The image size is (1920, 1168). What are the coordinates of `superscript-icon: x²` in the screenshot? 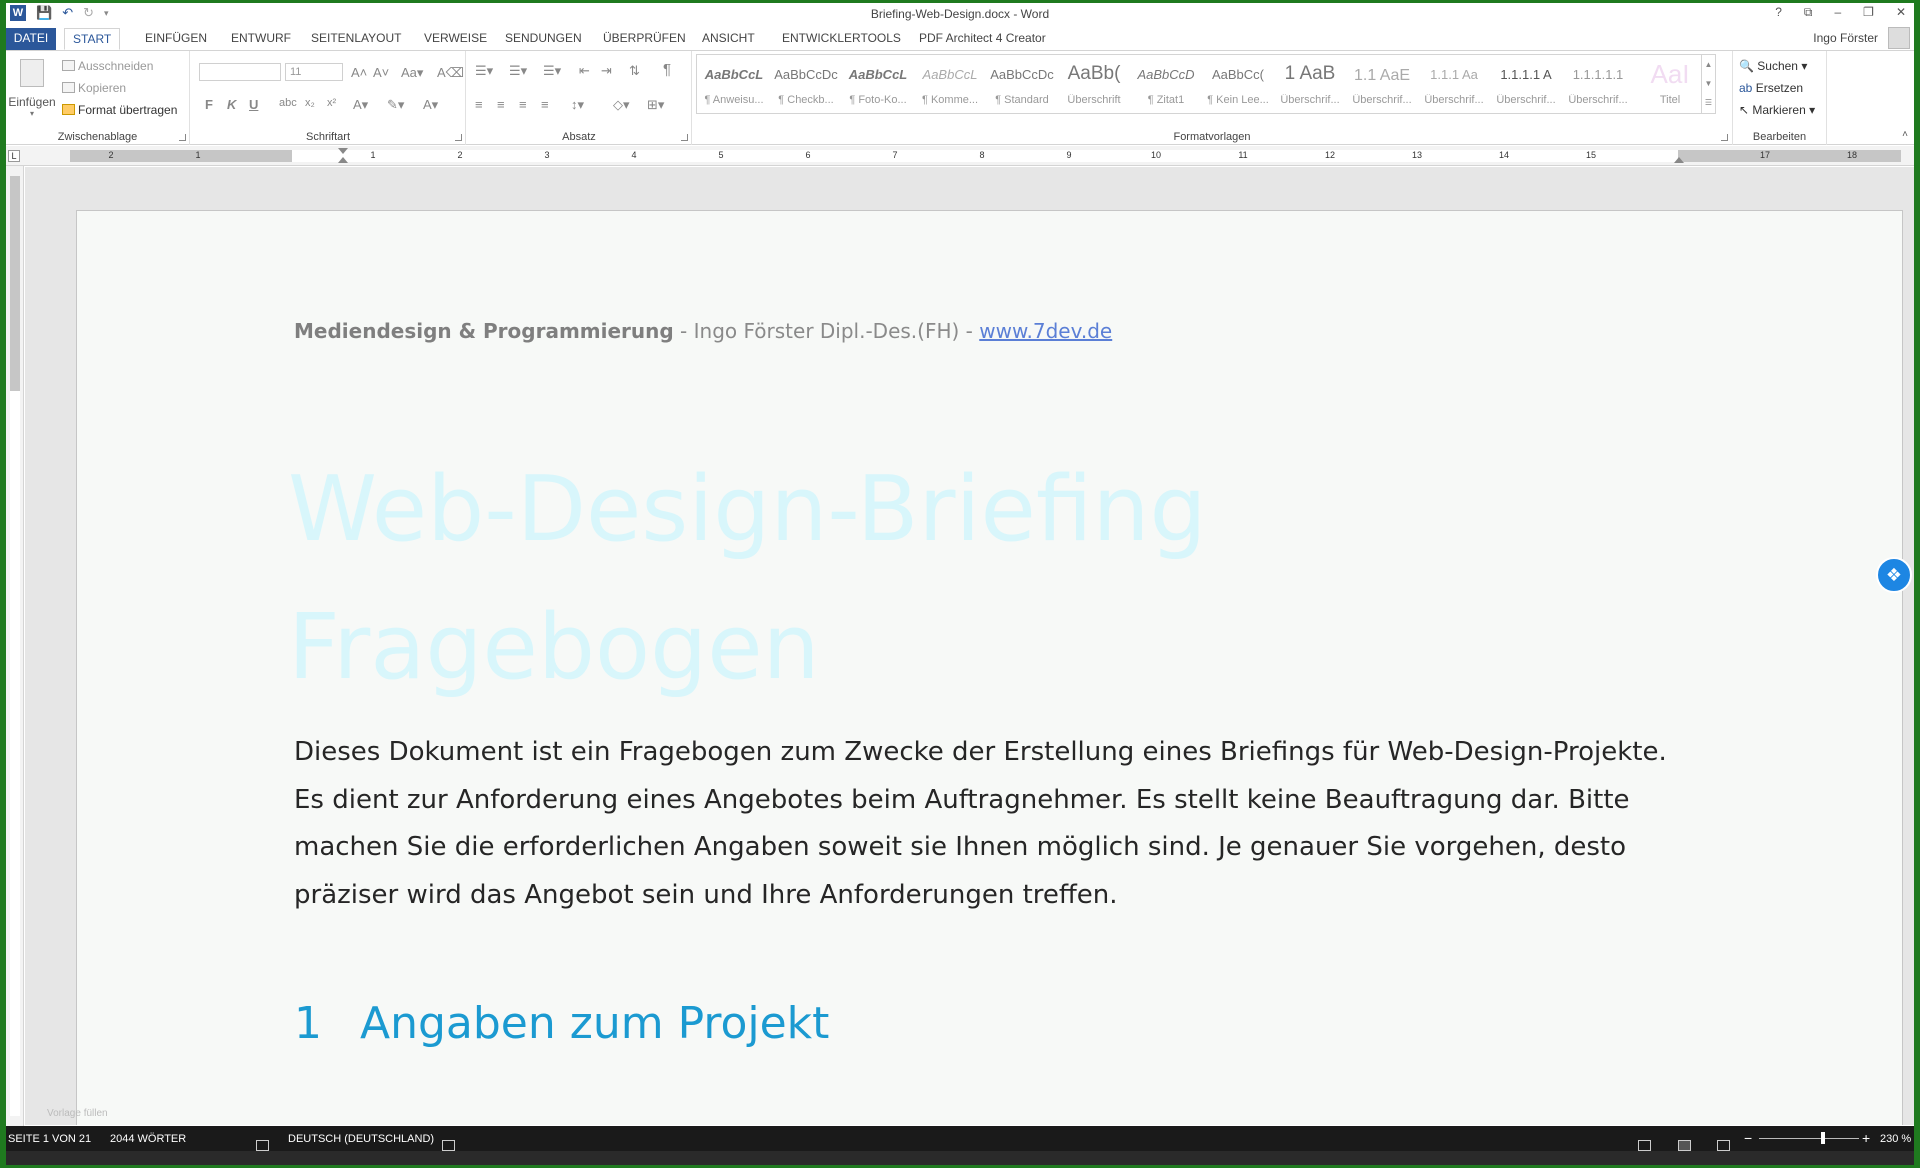 It's located at (331, 103).